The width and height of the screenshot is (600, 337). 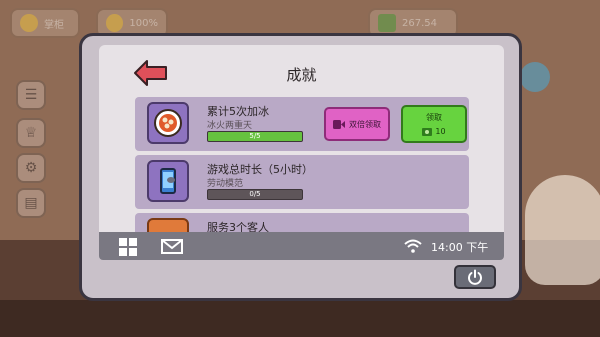 What do you see at coordinates (172, 246) in the screenshot?
I see `mail-icon` at bounding box center [172, 246].